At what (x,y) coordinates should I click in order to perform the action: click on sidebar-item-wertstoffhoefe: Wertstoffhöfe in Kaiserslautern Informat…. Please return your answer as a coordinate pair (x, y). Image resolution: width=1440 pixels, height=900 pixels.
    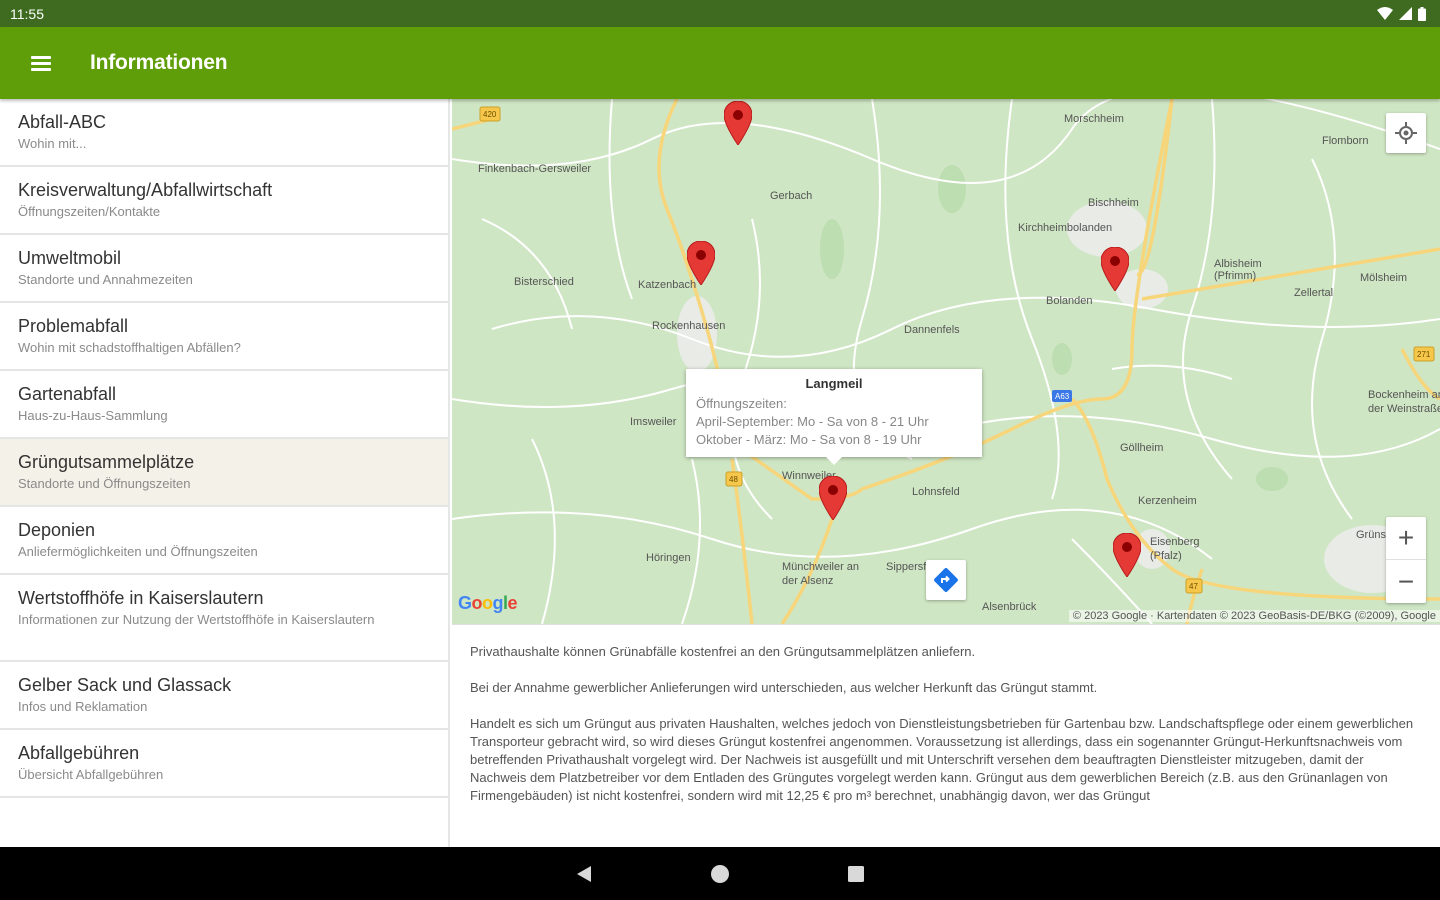
    Looking at the image, I should click on (224, 618).